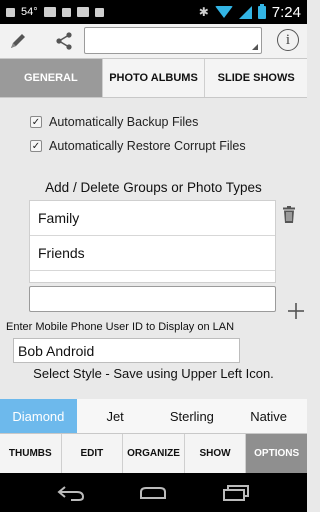 The width and height of the screenshot is (320, 512). Describe the element at coordinates (153, 12) in the screenshot. I see `status-bar: 54° ✱ 7:24` at that location.